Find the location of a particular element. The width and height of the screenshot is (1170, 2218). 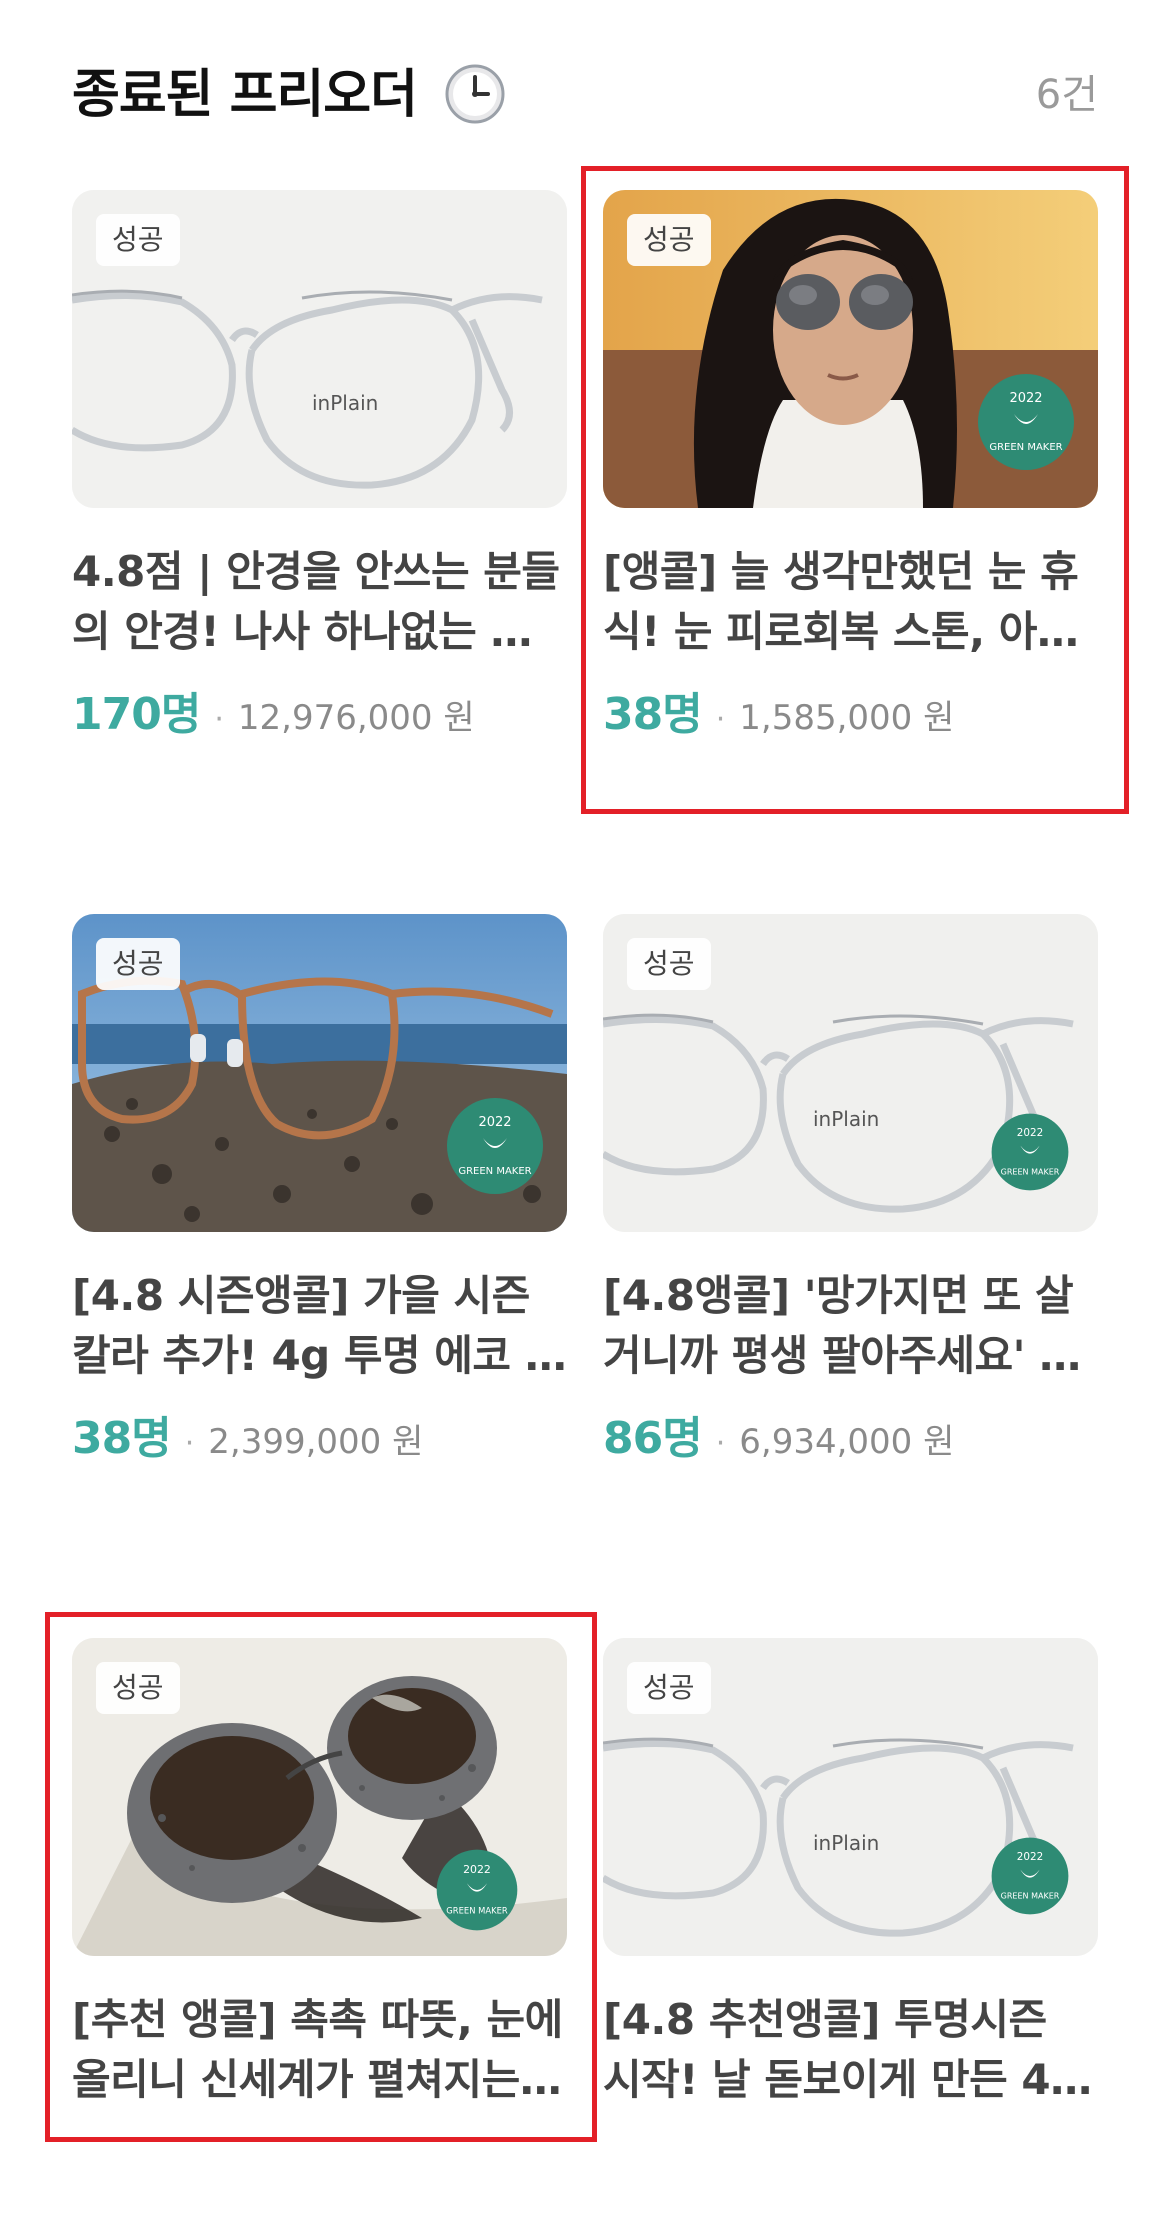

card-stats: 86명 · 6,934,000 원 is located at coordinates (850, 1439).